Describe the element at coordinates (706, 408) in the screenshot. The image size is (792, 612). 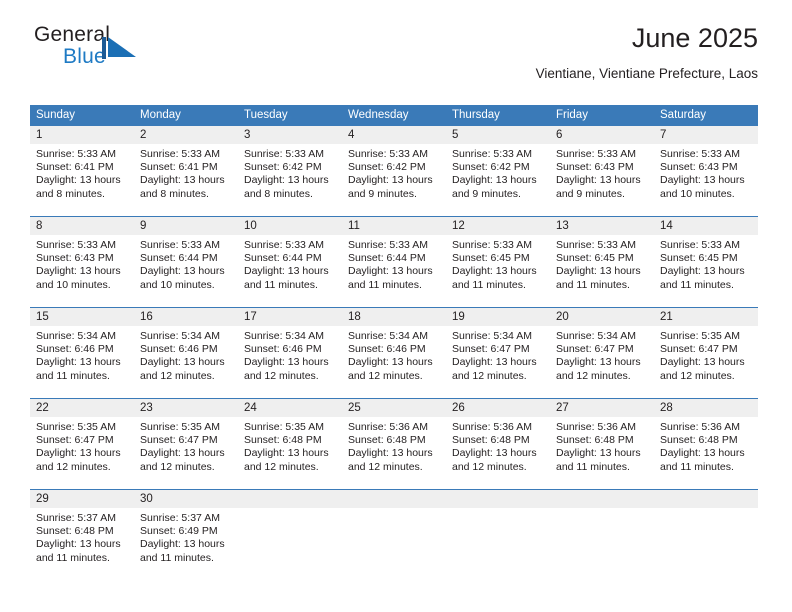
I see `day-number: 28` at that location.